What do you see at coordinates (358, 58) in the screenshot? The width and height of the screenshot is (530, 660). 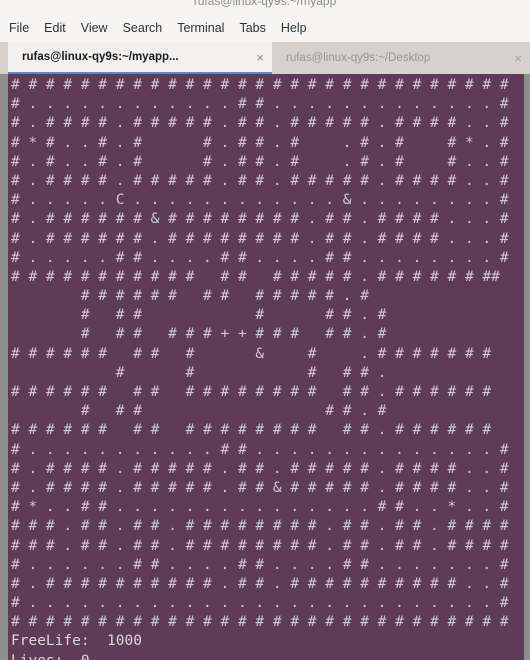 I see `tab-desktop-label: rufas@linux-qy9s:~/Desktop` at bounding box center [358, 58].